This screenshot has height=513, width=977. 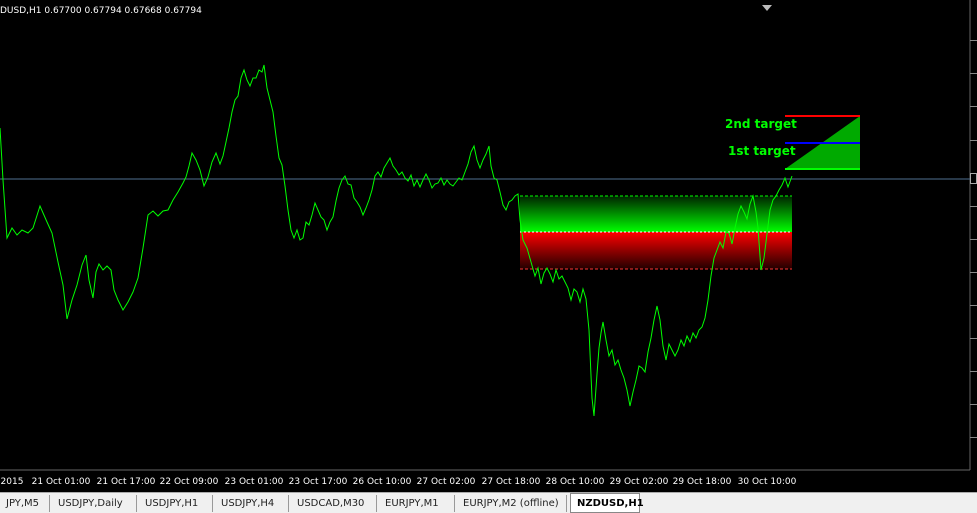 I want to click on time-tick-label: 23 Oct 01:00, so click(x=254, y=482).